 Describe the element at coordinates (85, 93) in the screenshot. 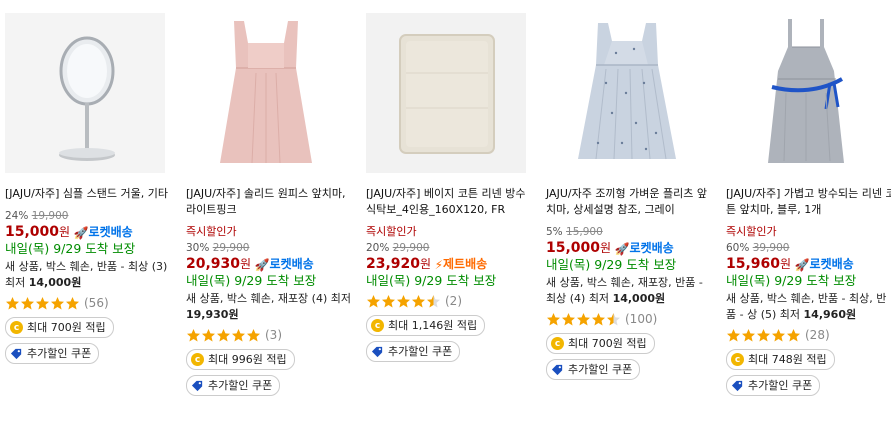

I see `product-image-mirror` at that location.